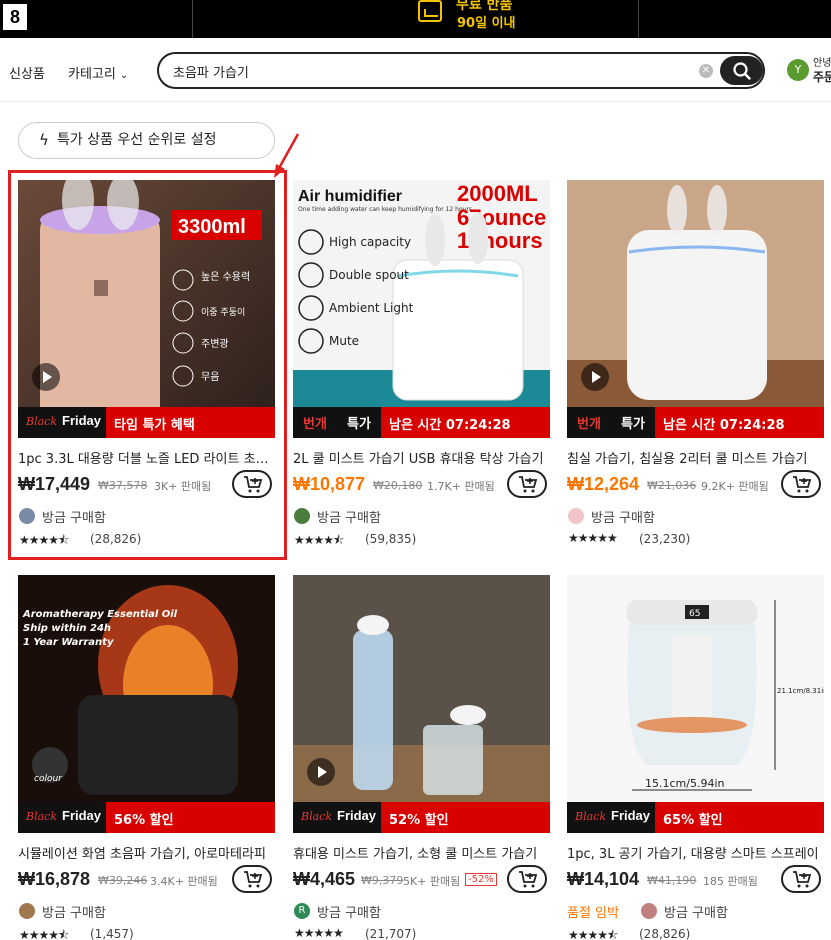  What do you see at coordinates (423, 71) in the screenshot?
I see `search-input` at bounding box center [423, 71].